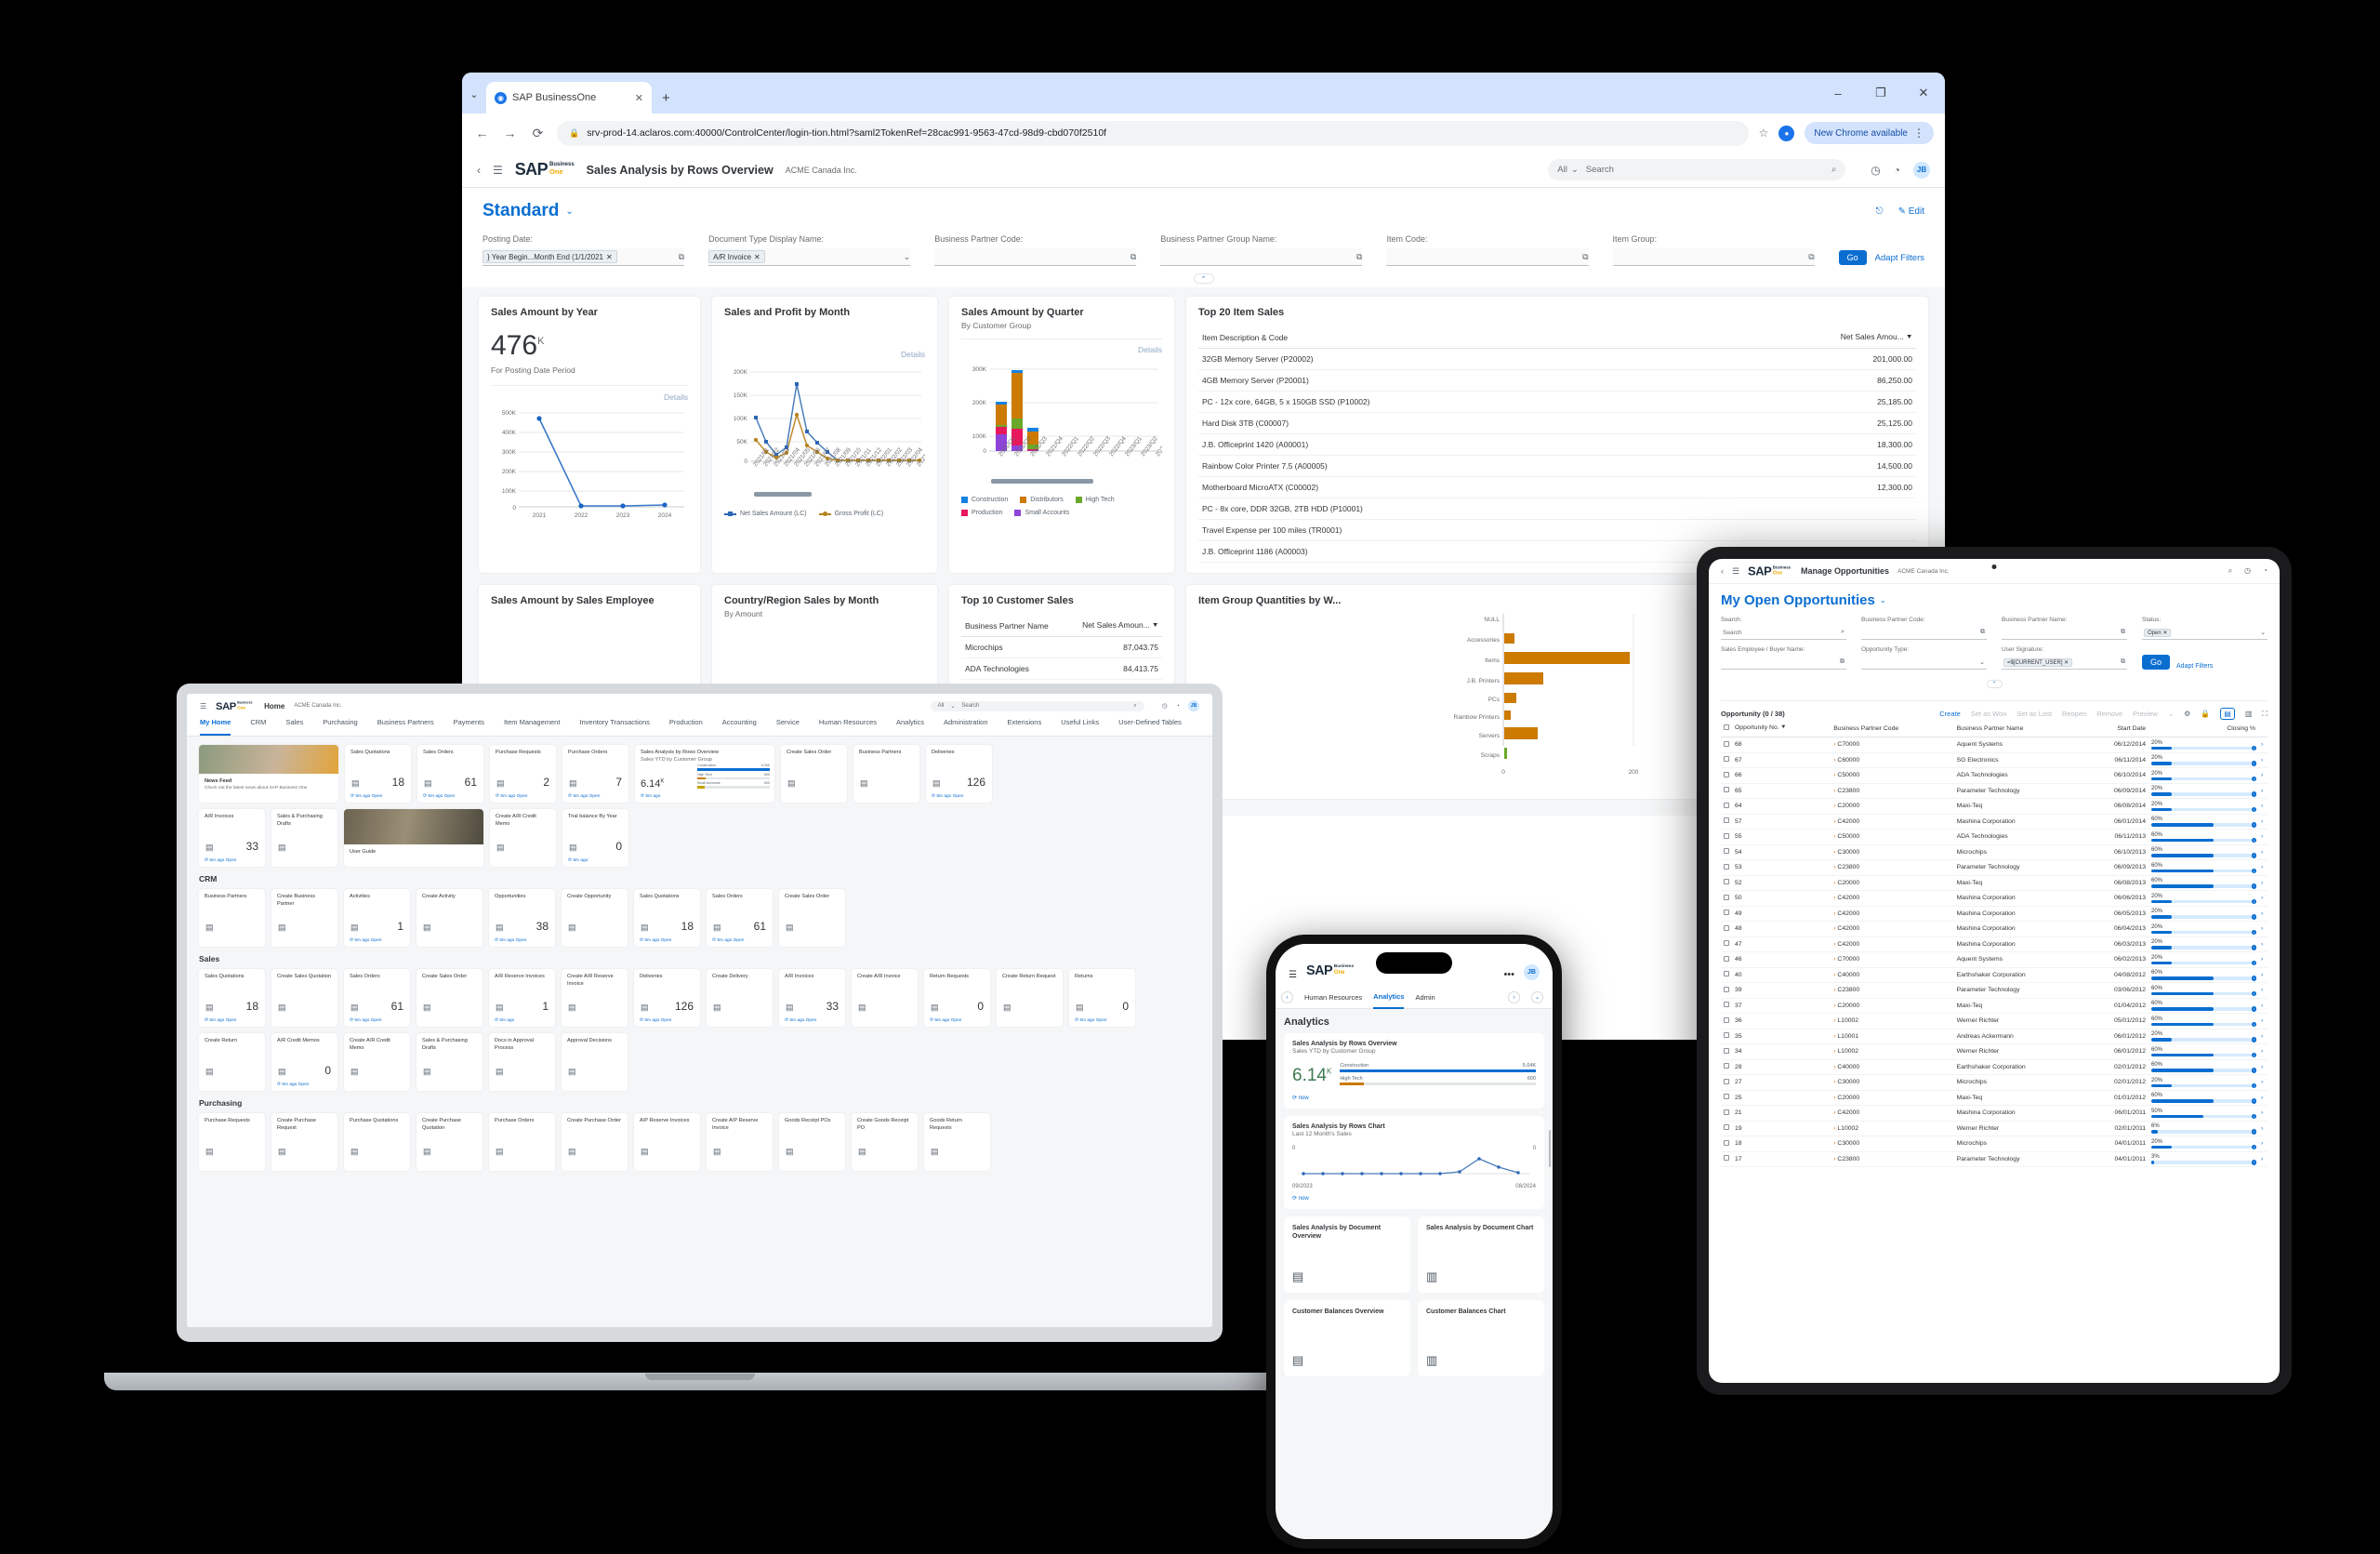 This screenshot has width=2380, height=1554. I want to click on collapse-filterbar-button: ⌃, so click(1203, 278).